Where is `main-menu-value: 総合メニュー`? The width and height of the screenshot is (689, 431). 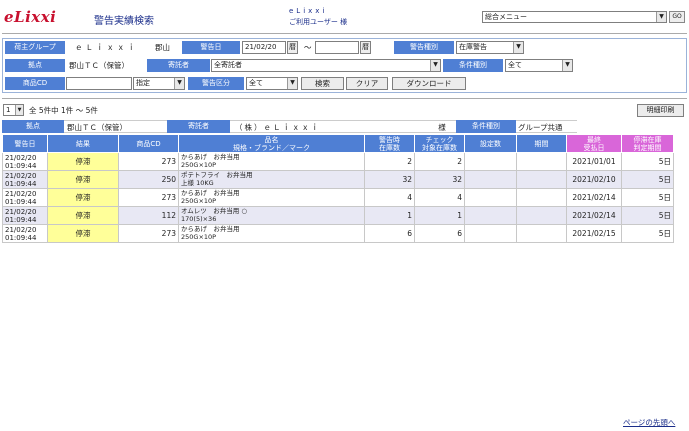
main-menu-value: 総合メニュー is located at coordinates (506, 17).